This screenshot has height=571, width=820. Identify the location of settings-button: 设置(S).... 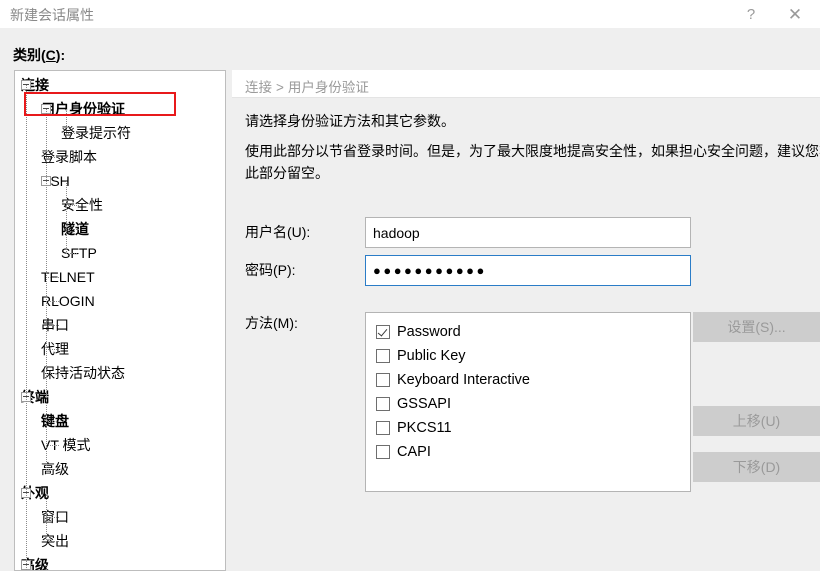
(756, 327).